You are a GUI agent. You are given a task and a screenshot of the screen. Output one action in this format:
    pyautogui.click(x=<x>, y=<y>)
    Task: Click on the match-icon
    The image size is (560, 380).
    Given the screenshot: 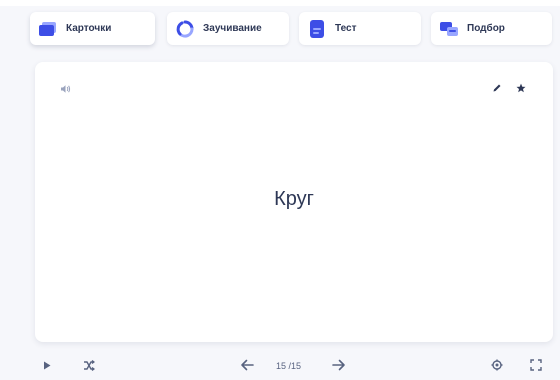 What is the action you would take?
    pyautogui.click(x=449, y=29)
    